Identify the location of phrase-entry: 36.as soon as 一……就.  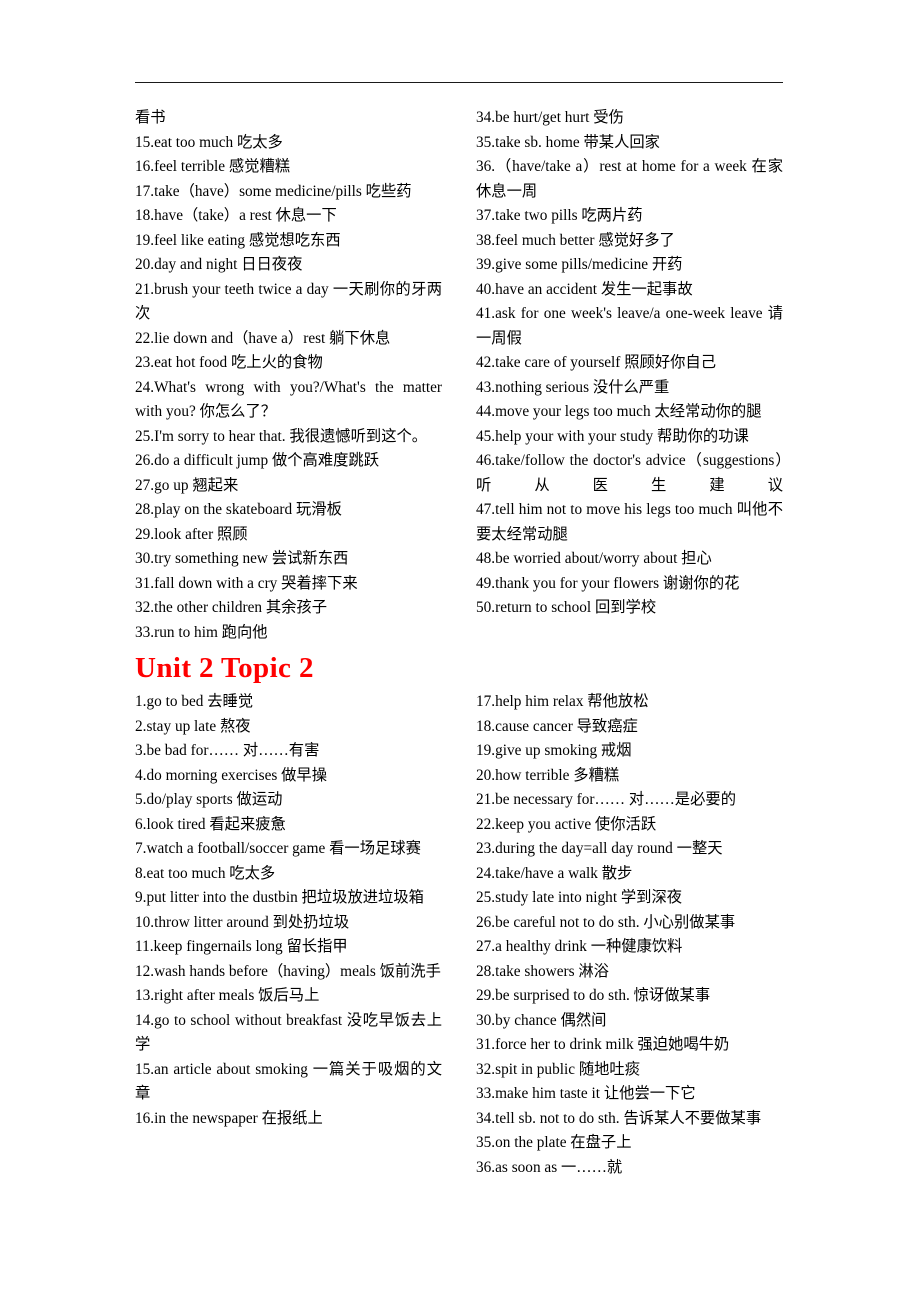
(549, 1167).